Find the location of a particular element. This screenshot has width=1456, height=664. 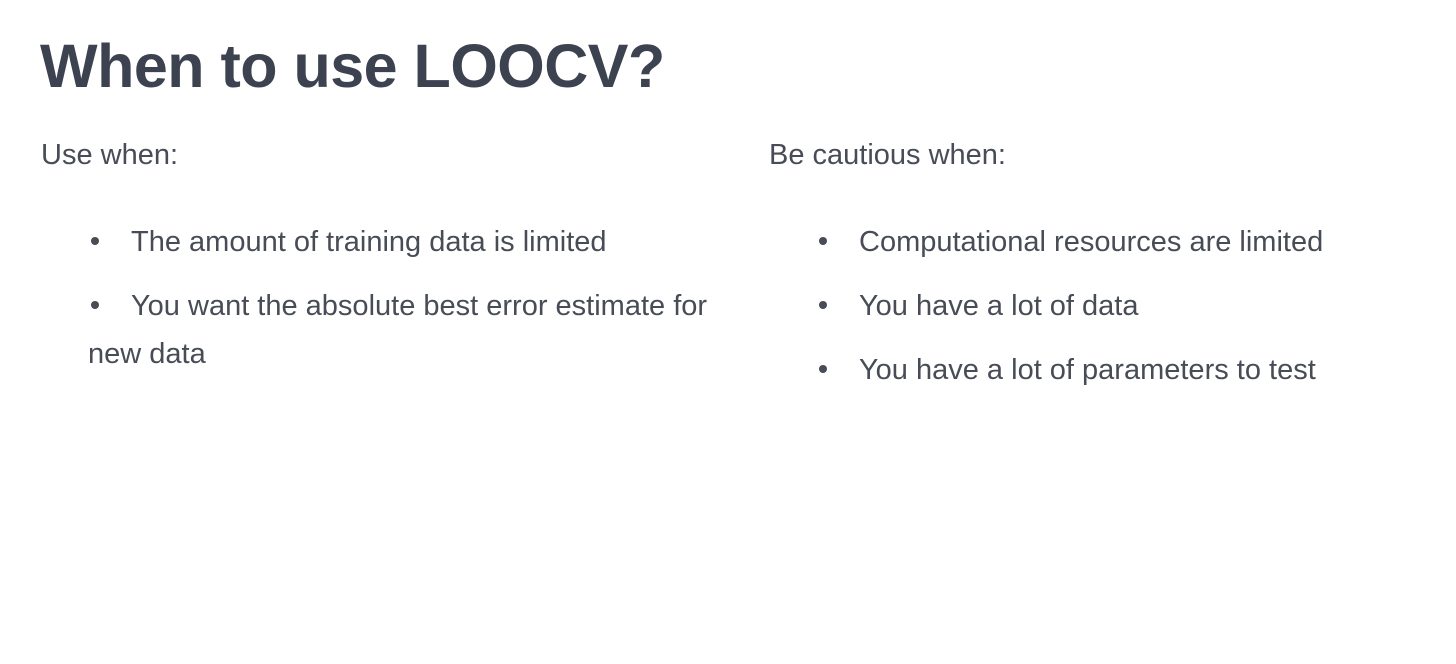

list-item-text: The amount of training data is limited is located at coordinates (369, 242).